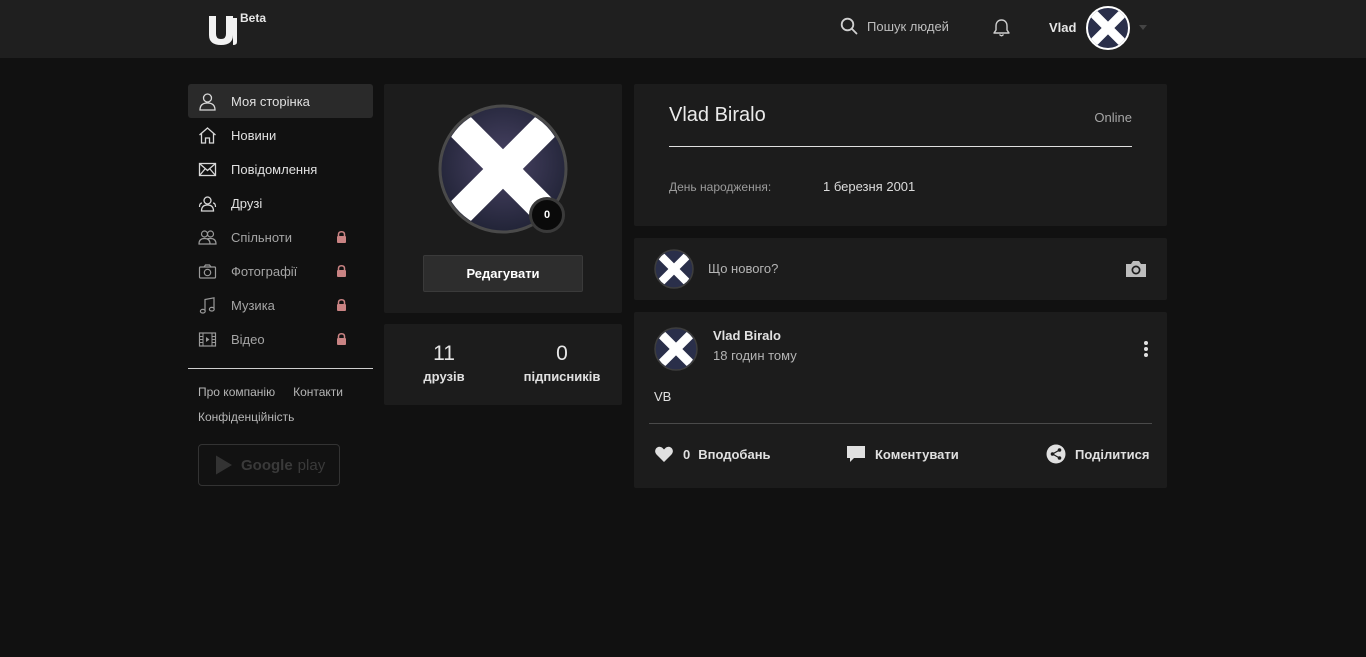 The height and width of the screenshot is (657, 1366). Describe the element at coordinates (1112, 454) in the screenshot. I see `share-label: Поділитися` at that location.